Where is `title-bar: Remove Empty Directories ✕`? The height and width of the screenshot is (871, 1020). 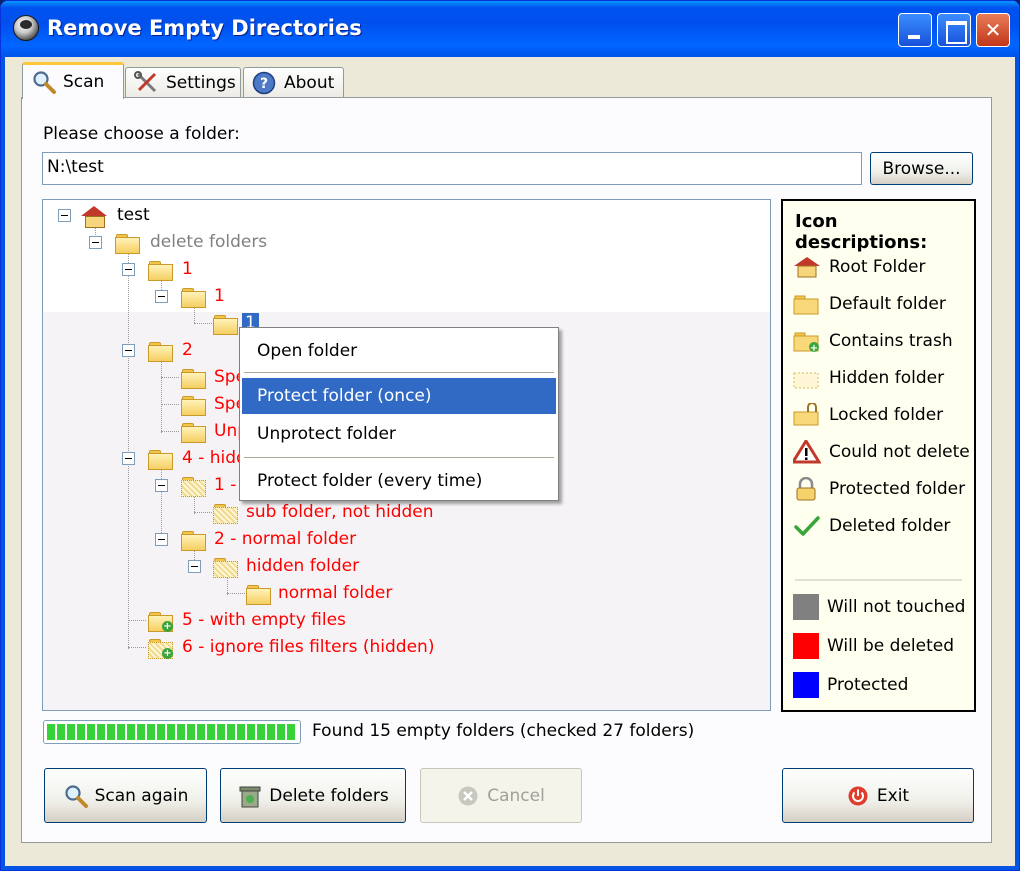 title-bar: Remove Empty Directories ✕ is located at coordinates (510, 29).